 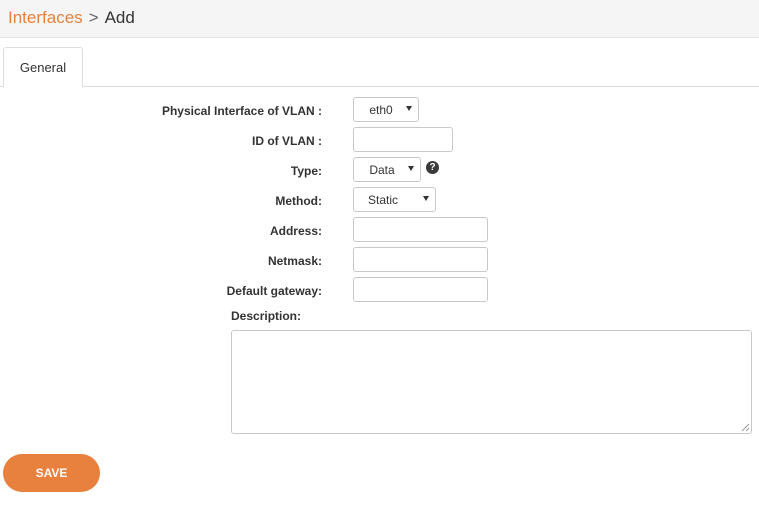 What do you see at coordinates (381, 110) in the screenshot?
I see `physical-interface-value: eth0` at bounding box center [381, 110].